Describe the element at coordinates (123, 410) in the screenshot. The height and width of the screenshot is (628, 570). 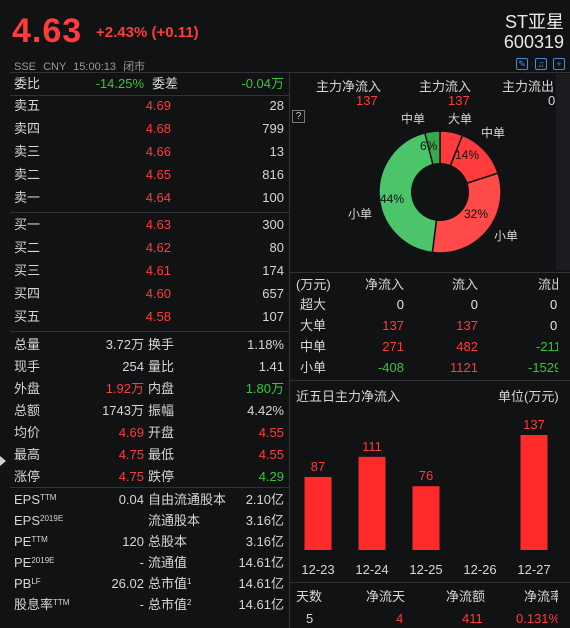
I see `stat-value: 1743万` at that location.